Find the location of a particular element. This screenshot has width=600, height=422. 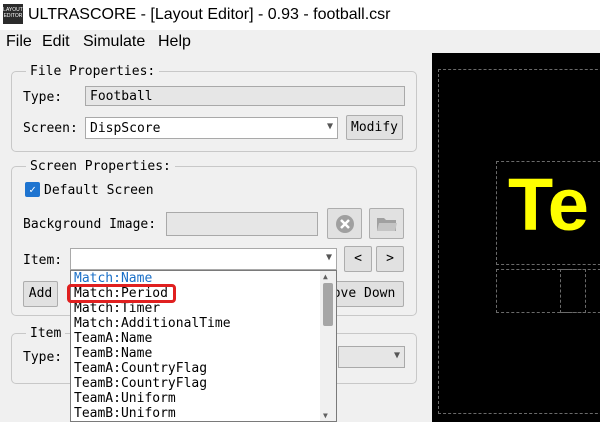

dropdown-option: TeamA:Name is located at coordinates (113, 338).